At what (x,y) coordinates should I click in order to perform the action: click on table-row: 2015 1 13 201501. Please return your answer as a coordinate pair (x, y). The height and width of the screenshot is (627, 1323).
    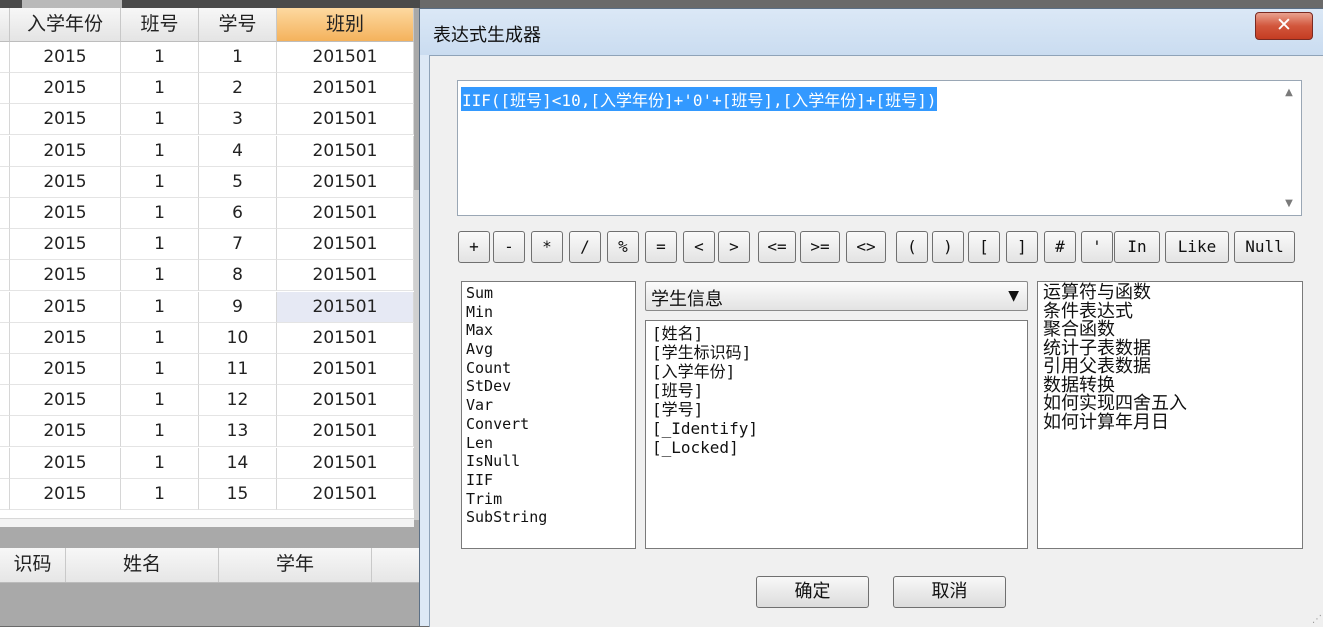
    Looking at the image, I should click on (207, 432).